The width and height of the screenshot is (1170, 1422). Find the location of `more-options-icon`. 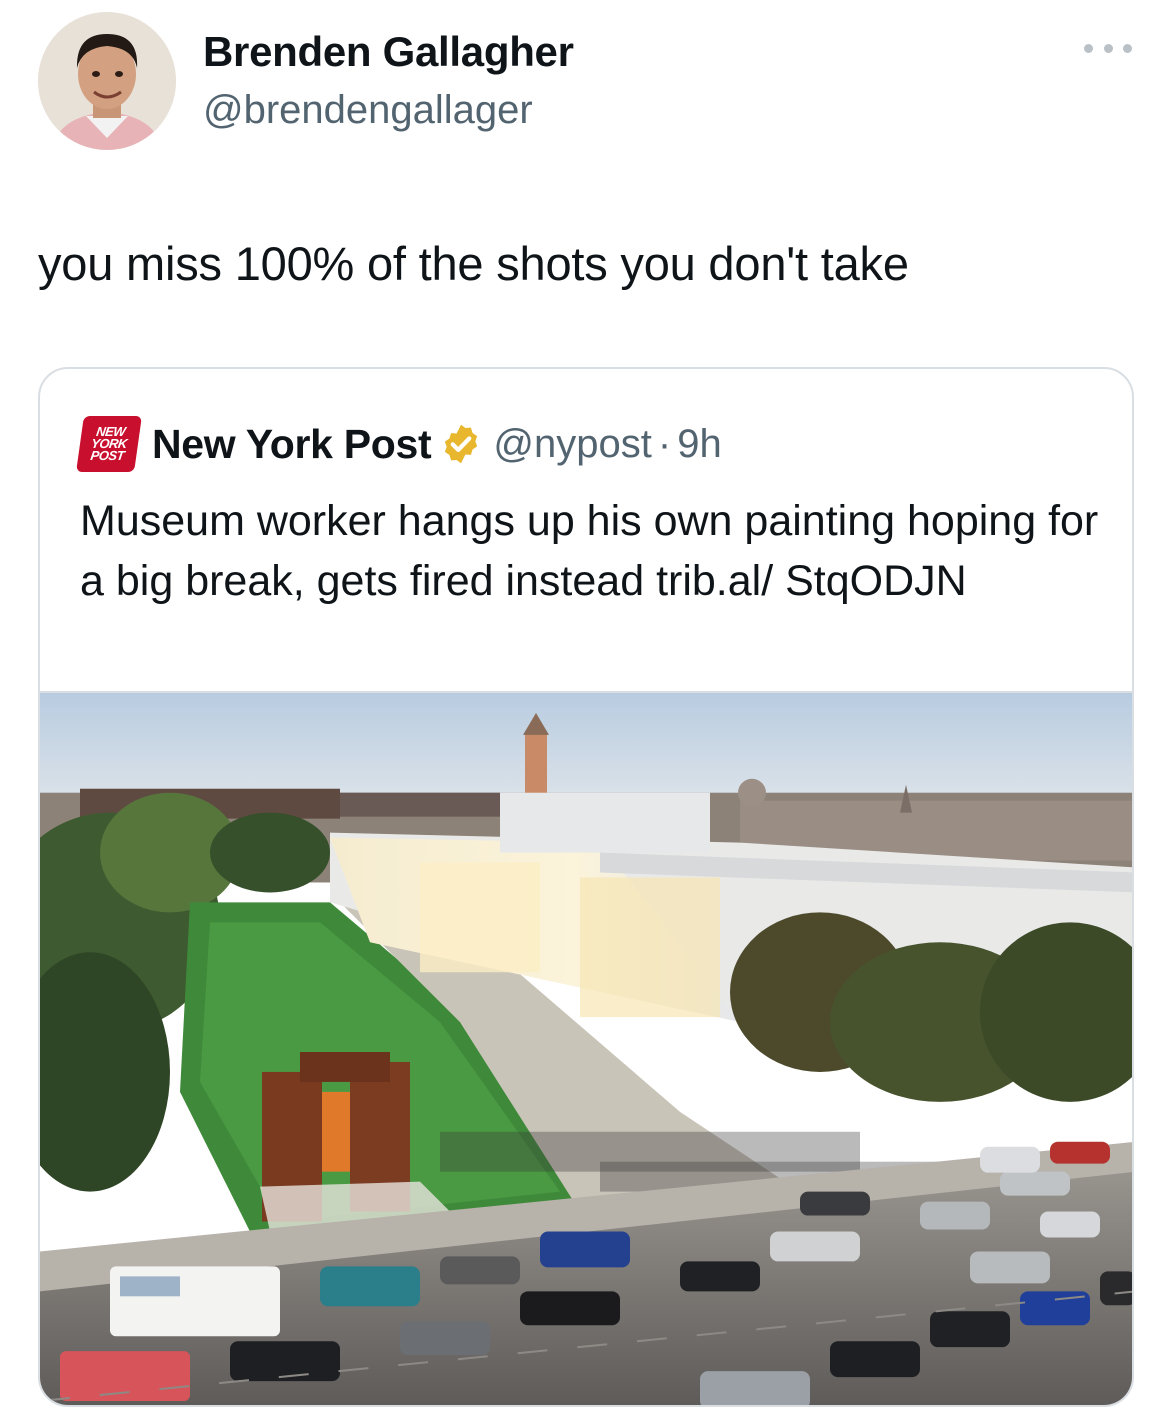

more-options-icon is located at coordinates (1108, 48).